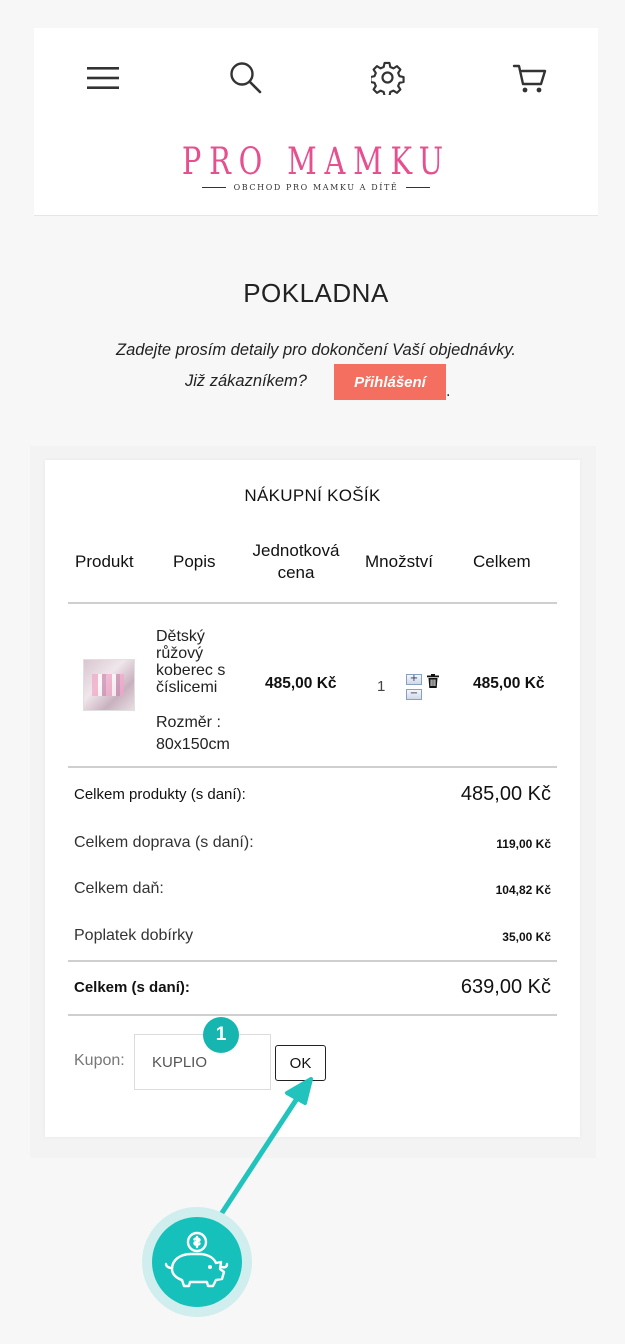  Describe the element at coordinates (316, 187) in the screenshot. I see `logo-subtitle: OBCHOD PRO MAMKU A DÍTĚ` at that location.